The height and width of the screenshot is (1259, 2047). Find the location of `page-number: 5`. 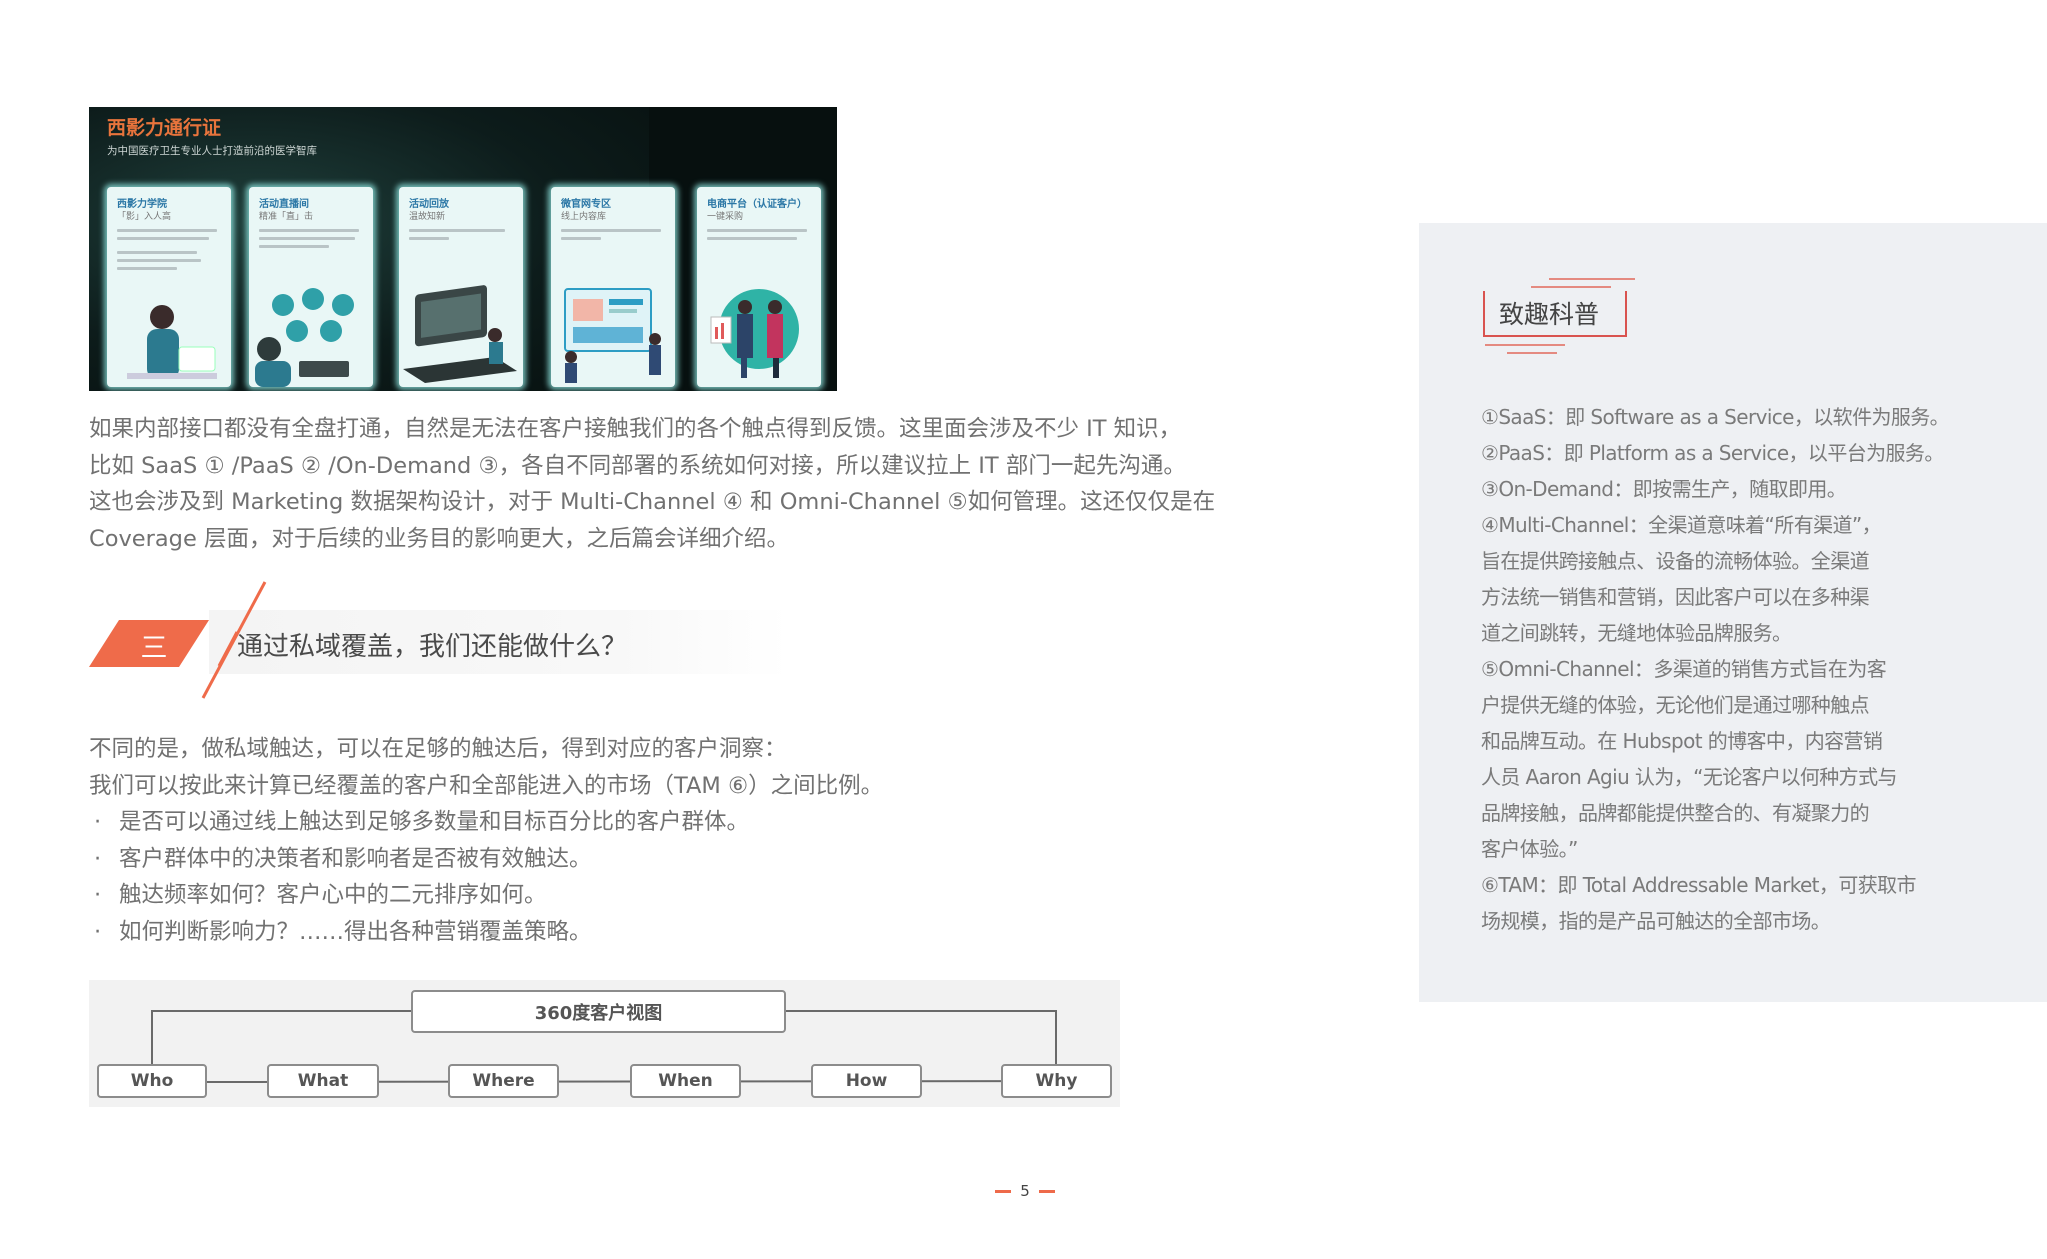

page-number: 5 is located at coordinates (1025, 1191).